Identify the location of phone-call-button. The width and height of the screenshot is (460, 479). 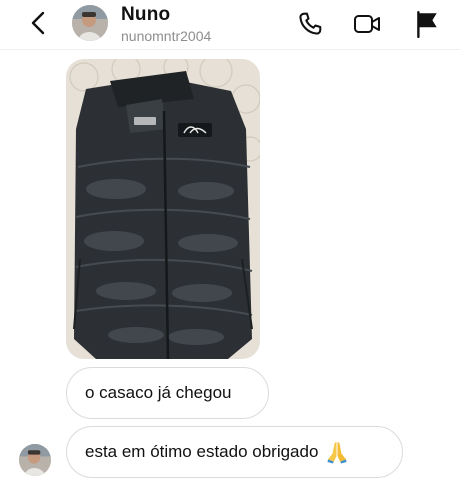
(310, 24).